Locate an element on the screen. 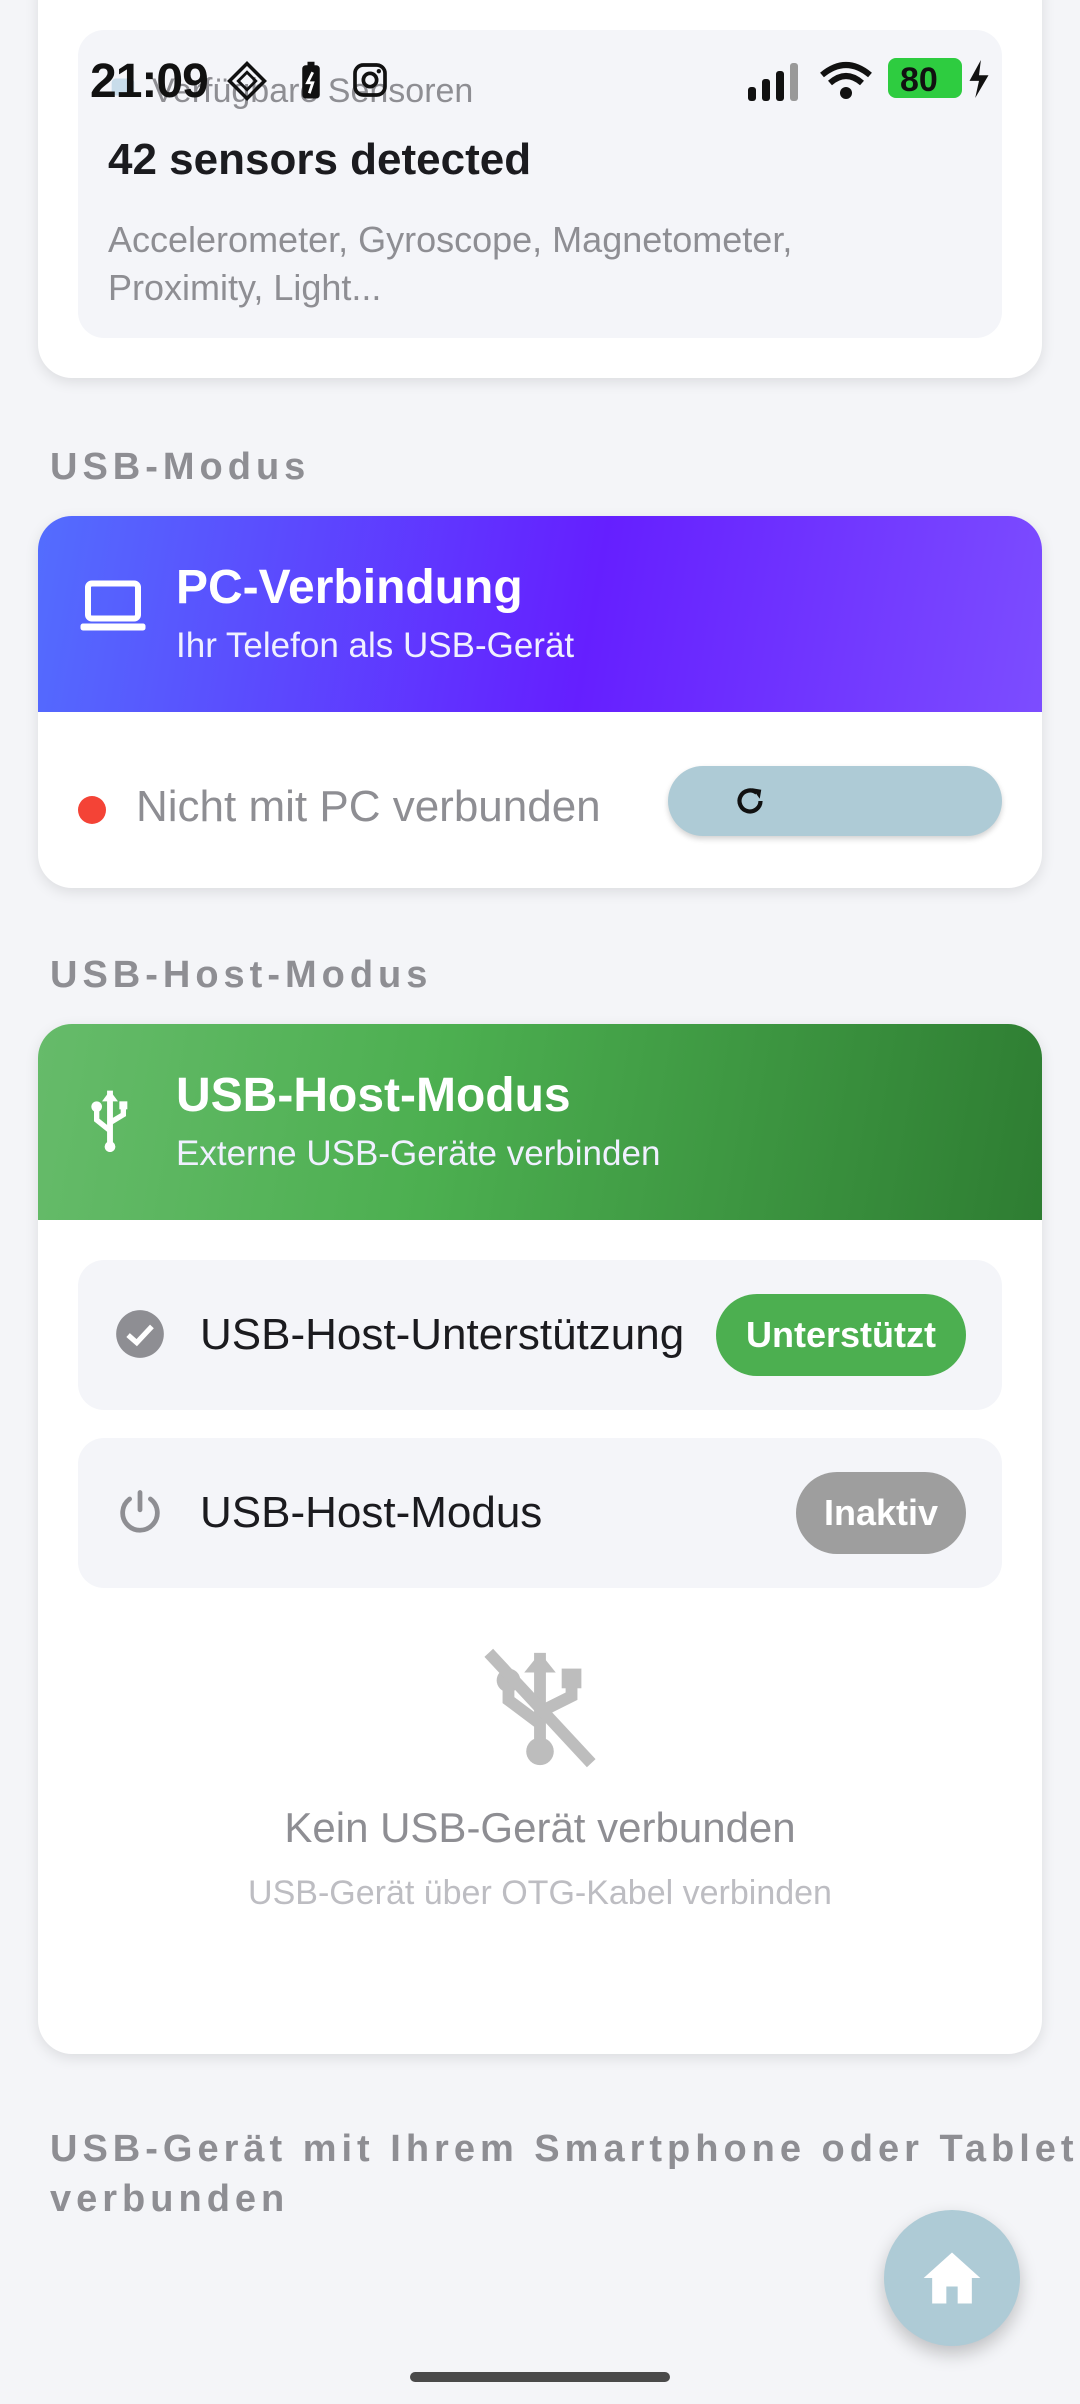 This screenshot has width=1080, height=2404. pc-connection-status: Nicht mit PC verbunden is located at coordinates (368, 806).